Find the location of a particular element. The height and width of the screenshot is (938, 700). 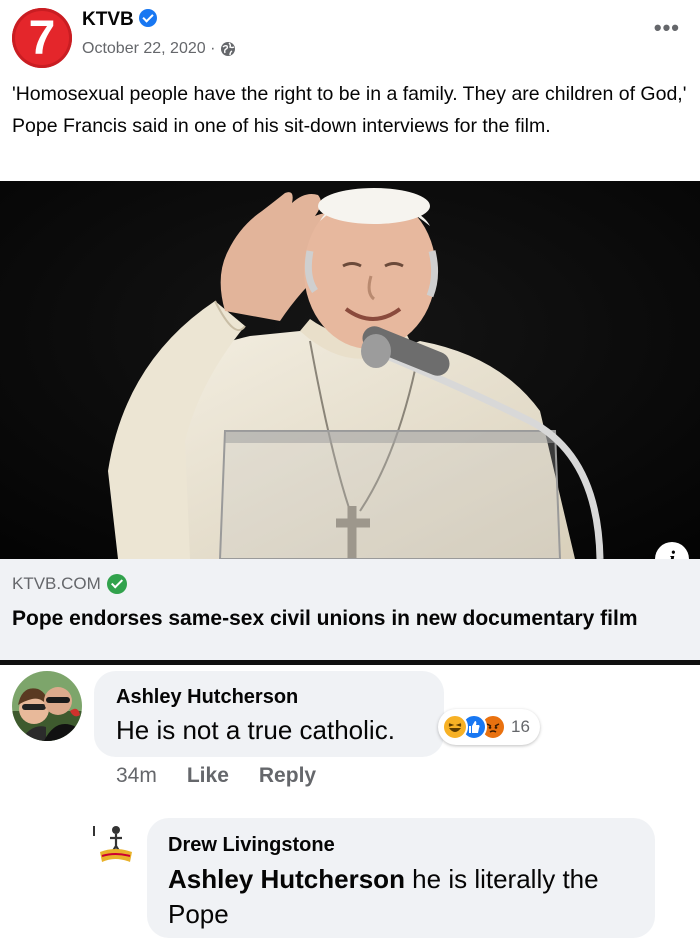

page-avatar: 7 is located at coordinates (42, 38).